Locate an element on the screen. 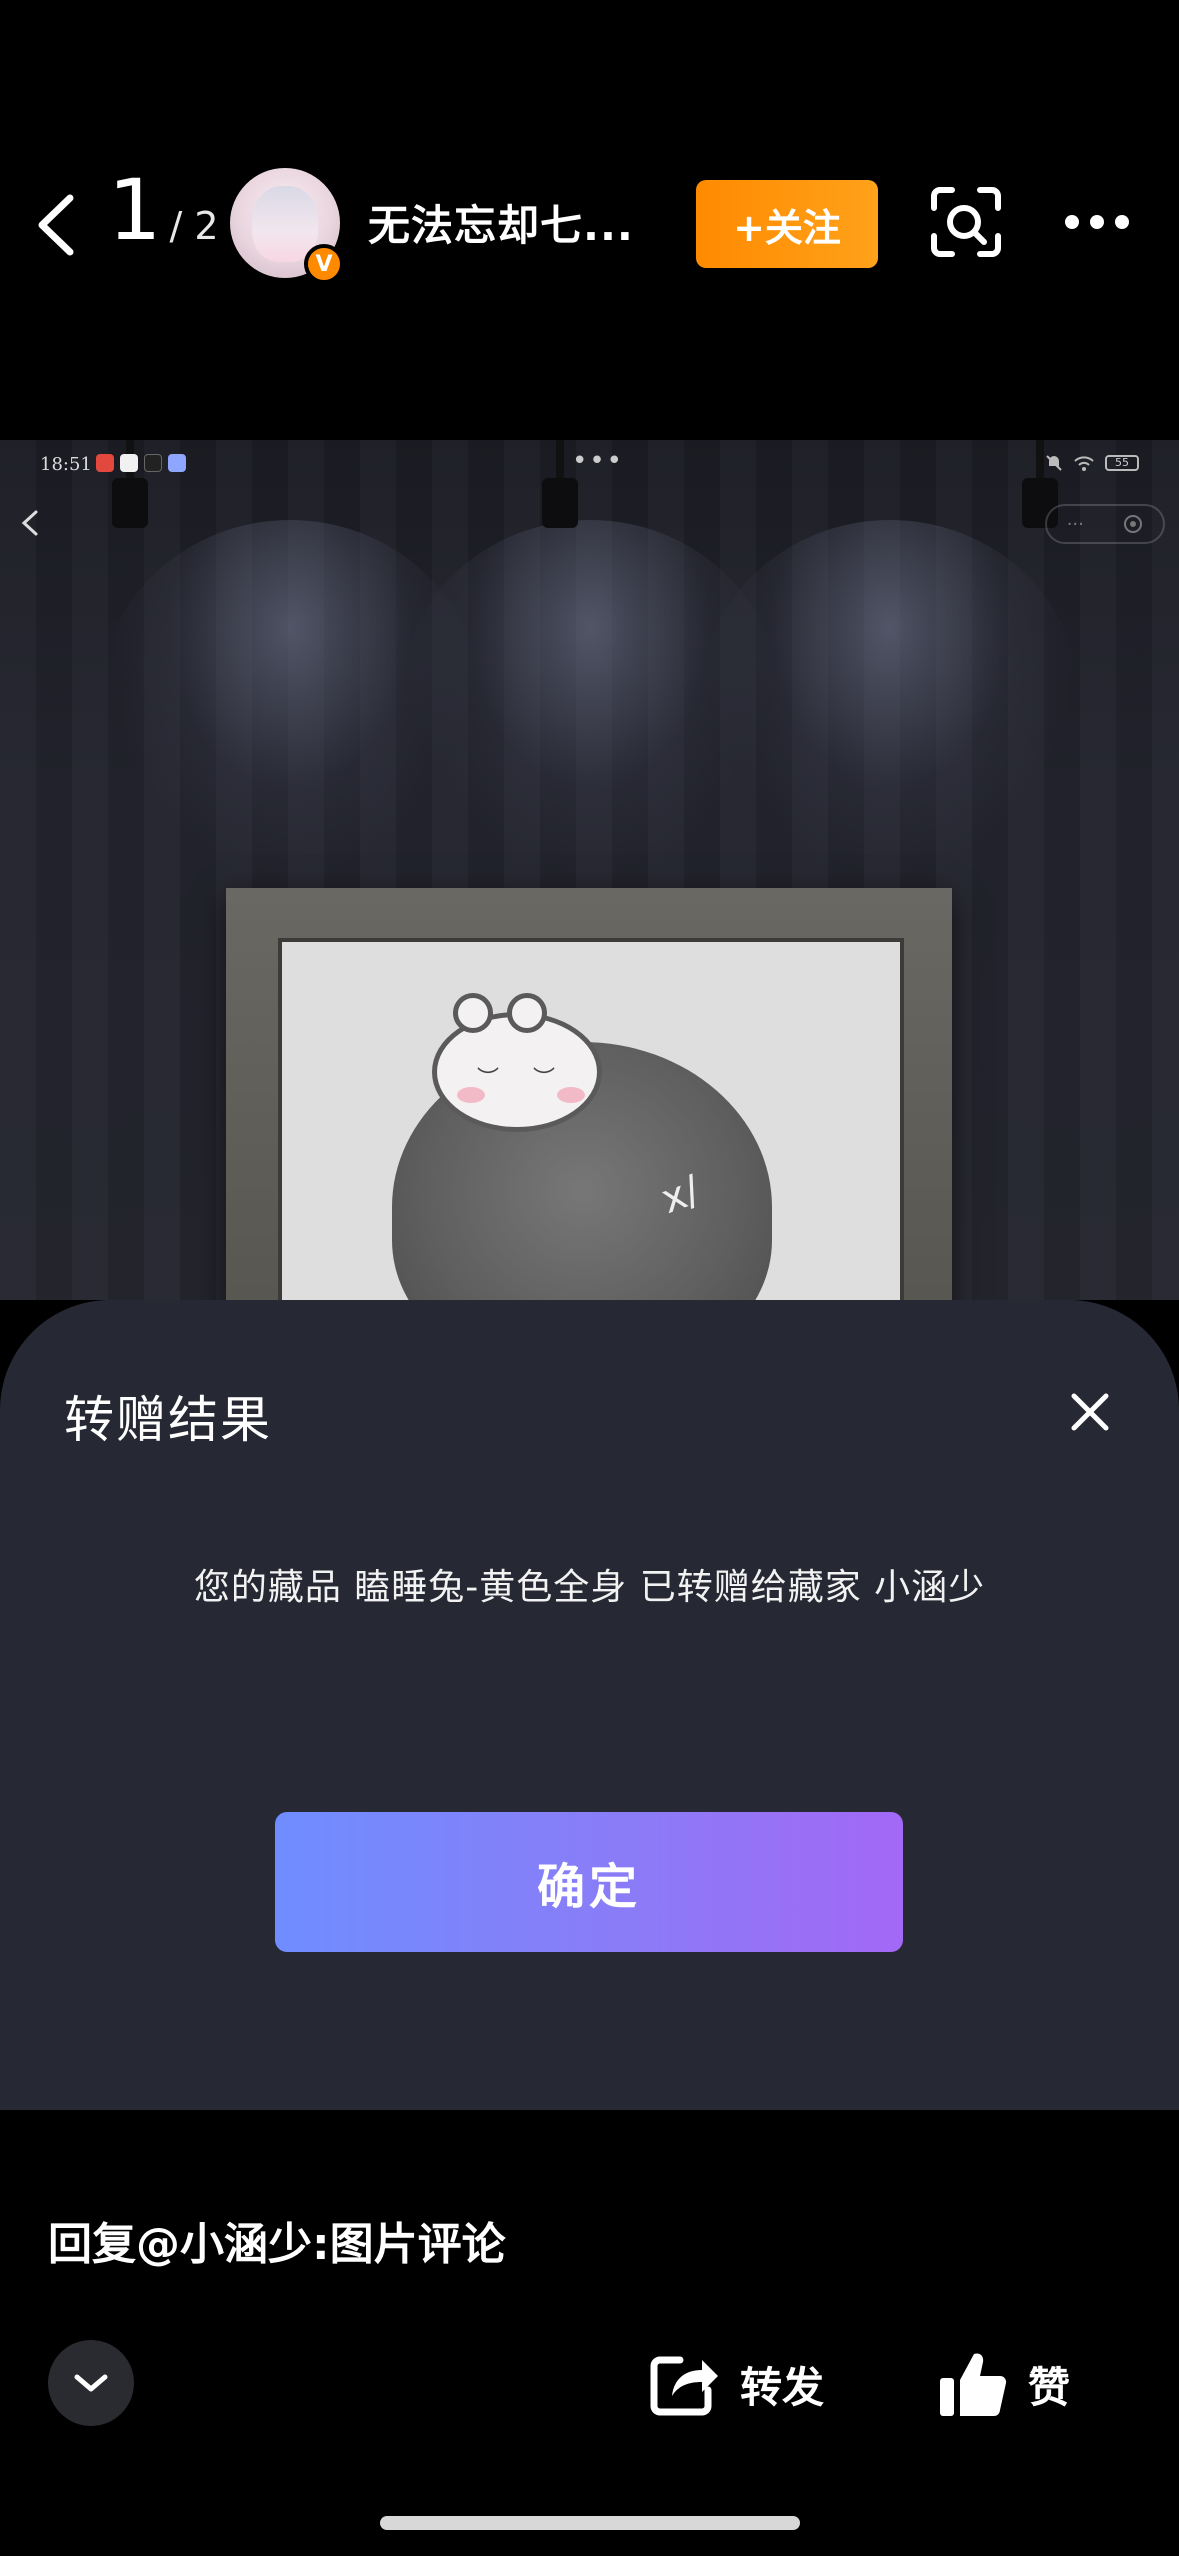 Image resolution: width=1179 pixels, height=2556 pixels. status-app-icons is located at coordinates (141, 463).